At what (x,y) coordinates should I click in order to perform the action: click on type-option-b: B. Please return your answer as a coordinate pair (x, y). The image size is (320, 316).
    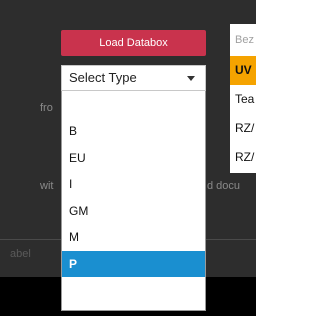
    Looking at the image, I should click on (133, 131).